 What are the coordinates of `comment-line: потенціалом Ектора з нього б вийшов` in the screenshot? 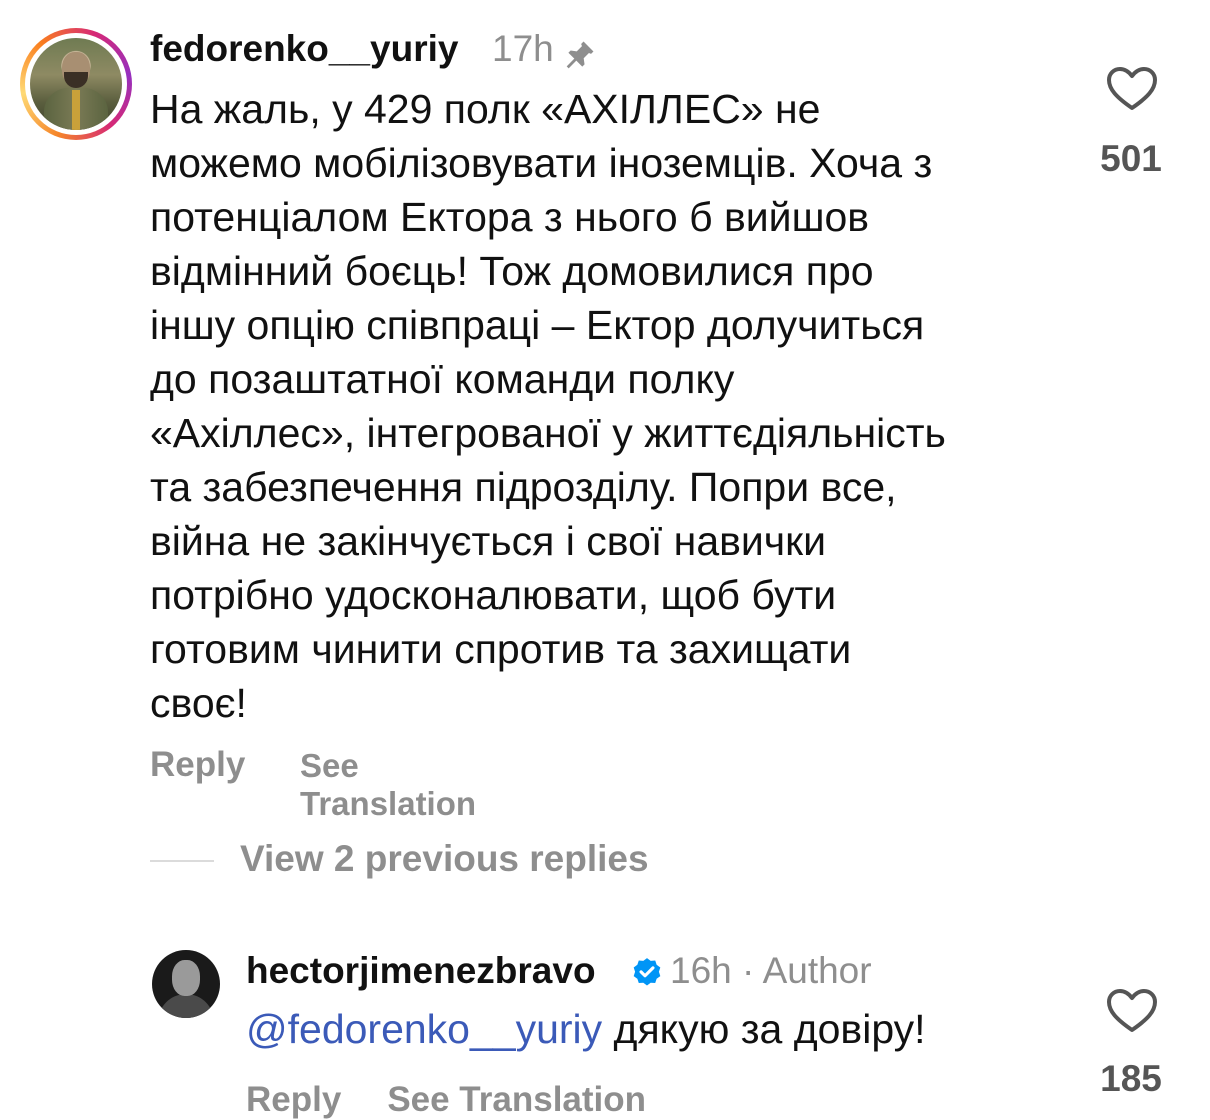 It's located at (510, 217).